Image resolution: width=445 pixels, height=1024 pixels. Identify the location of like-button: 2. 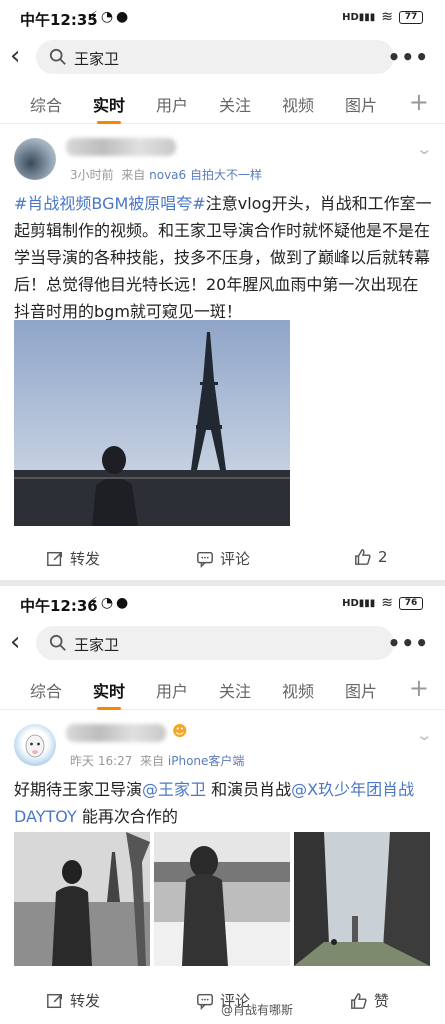
(371, 557).